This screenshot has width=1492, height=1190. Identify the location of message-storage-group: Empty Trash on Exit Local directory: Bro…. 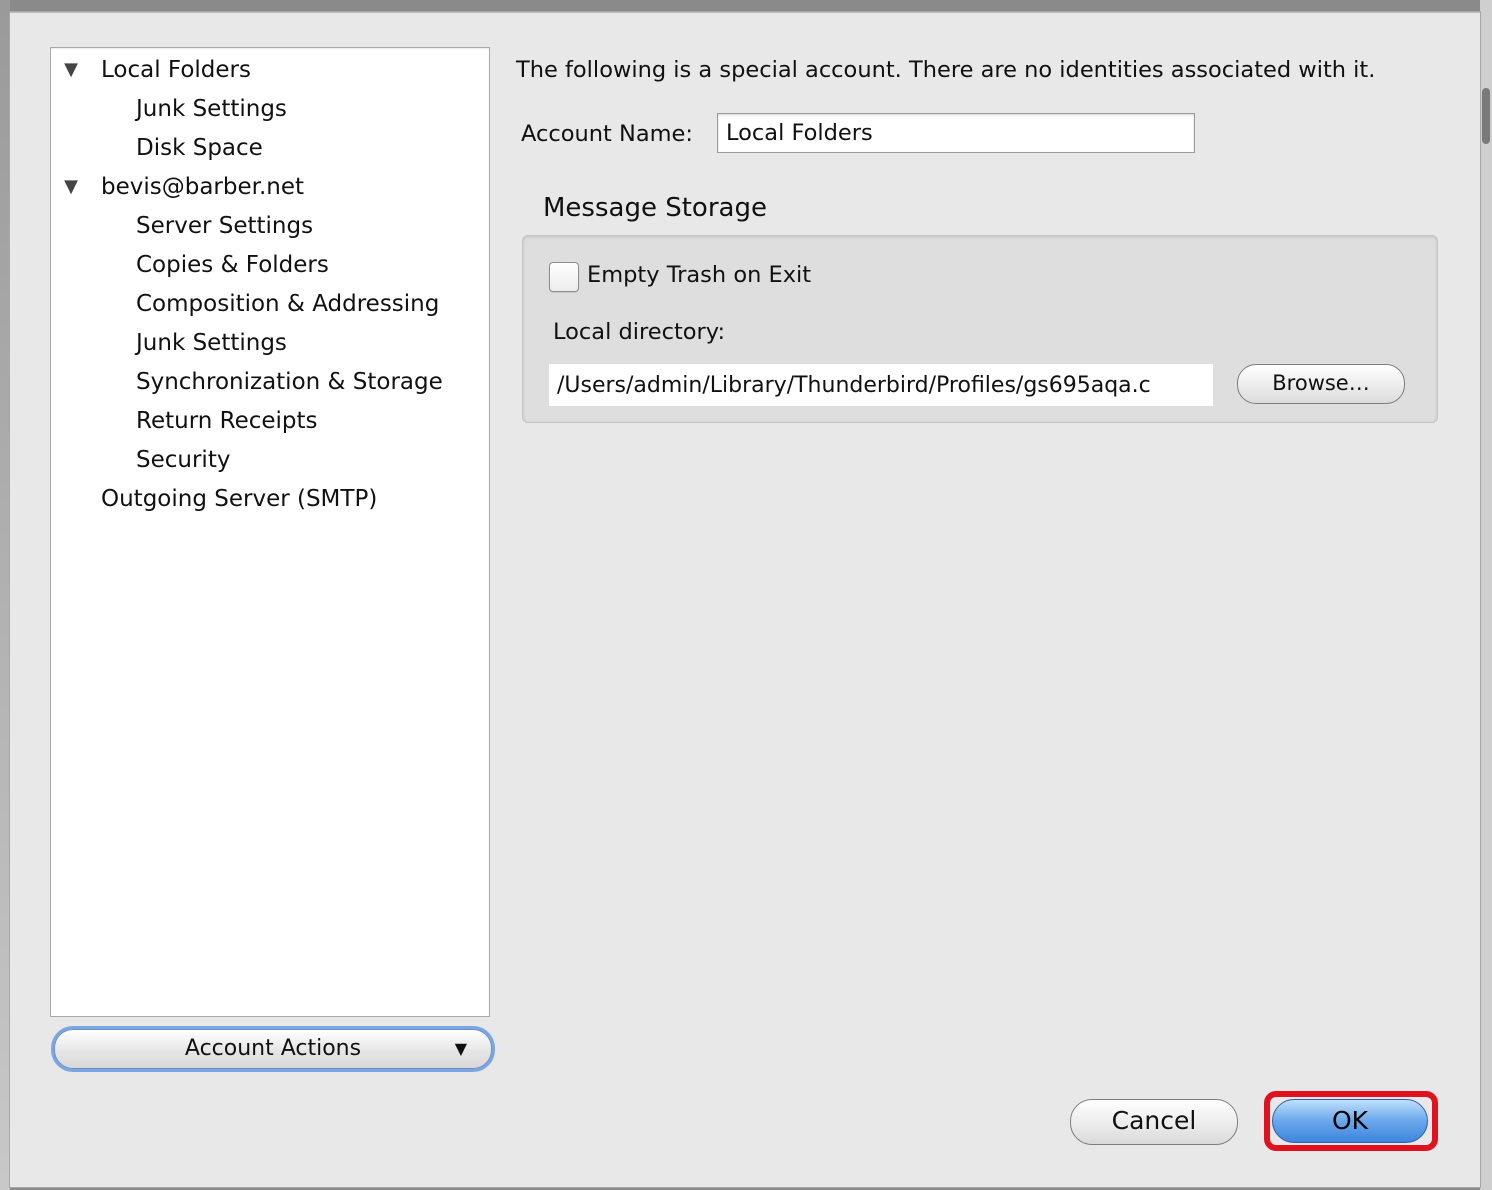
(980, 329).